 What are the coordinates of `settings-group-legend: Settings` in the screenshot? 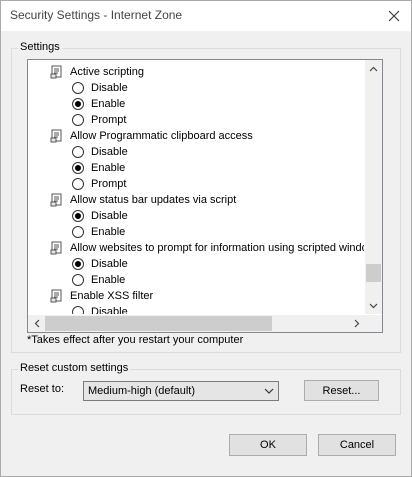 It's located at (40, 47).